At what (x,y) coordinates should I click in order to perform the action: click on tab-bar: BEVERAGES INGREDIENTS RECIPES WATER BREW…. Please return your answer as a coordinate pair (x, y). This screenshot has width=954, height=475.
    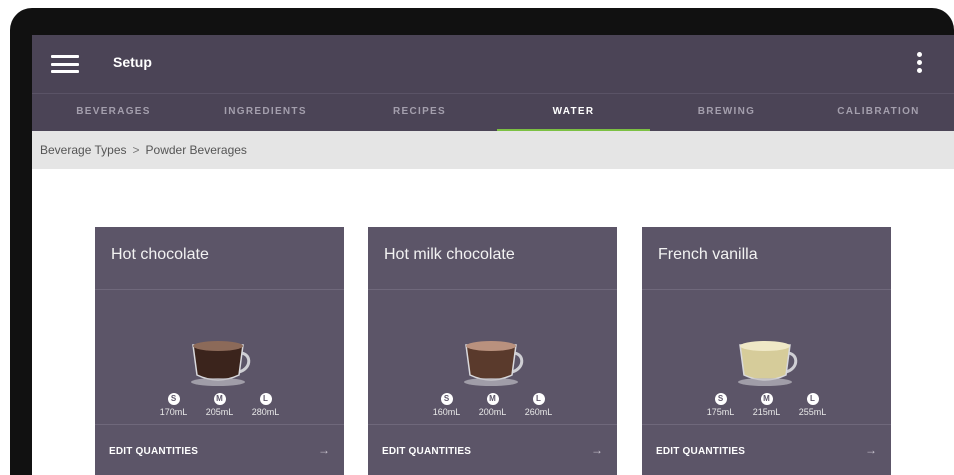
    Looking at the image, I should click on (493, 112).